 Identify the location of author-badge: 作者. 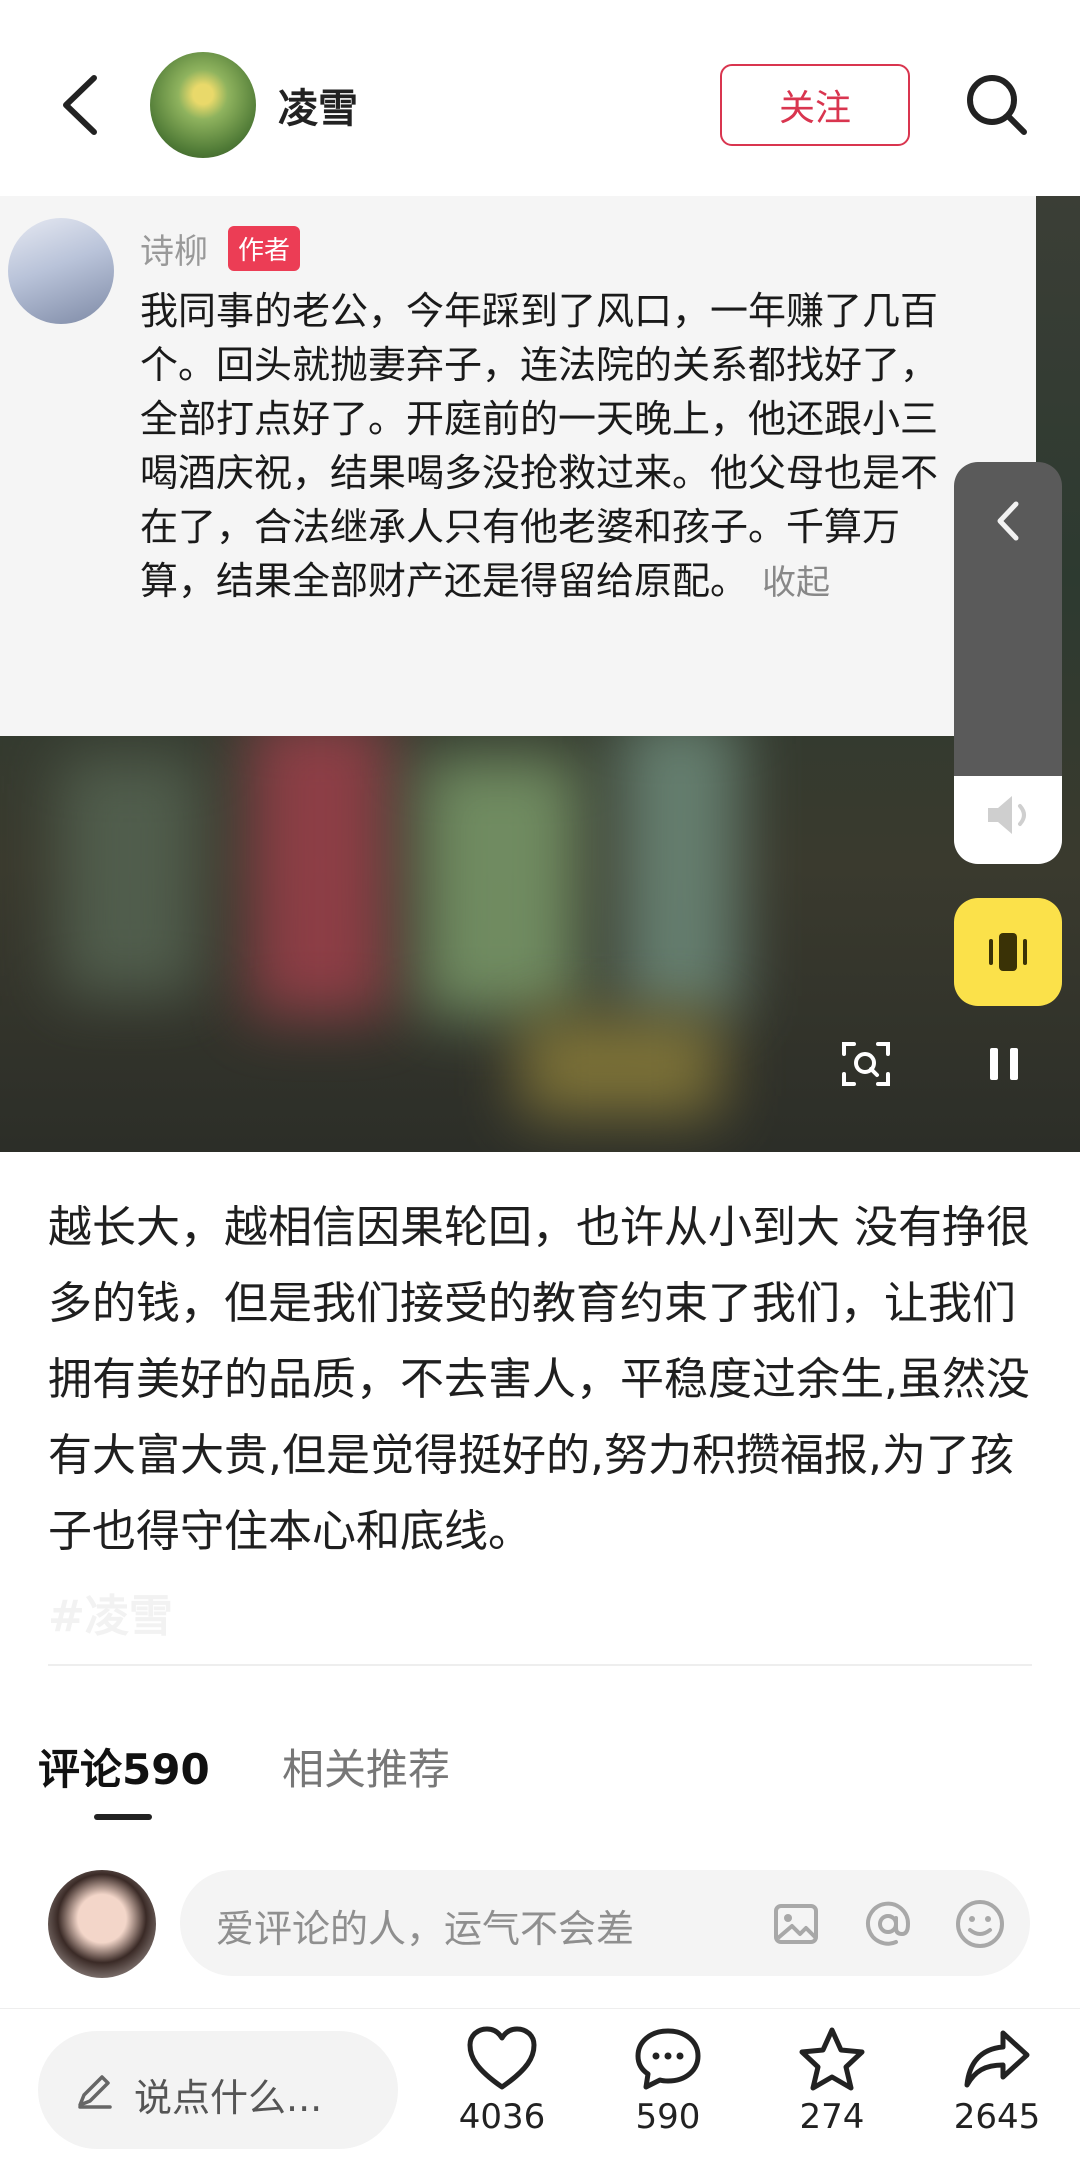
(264, 248).